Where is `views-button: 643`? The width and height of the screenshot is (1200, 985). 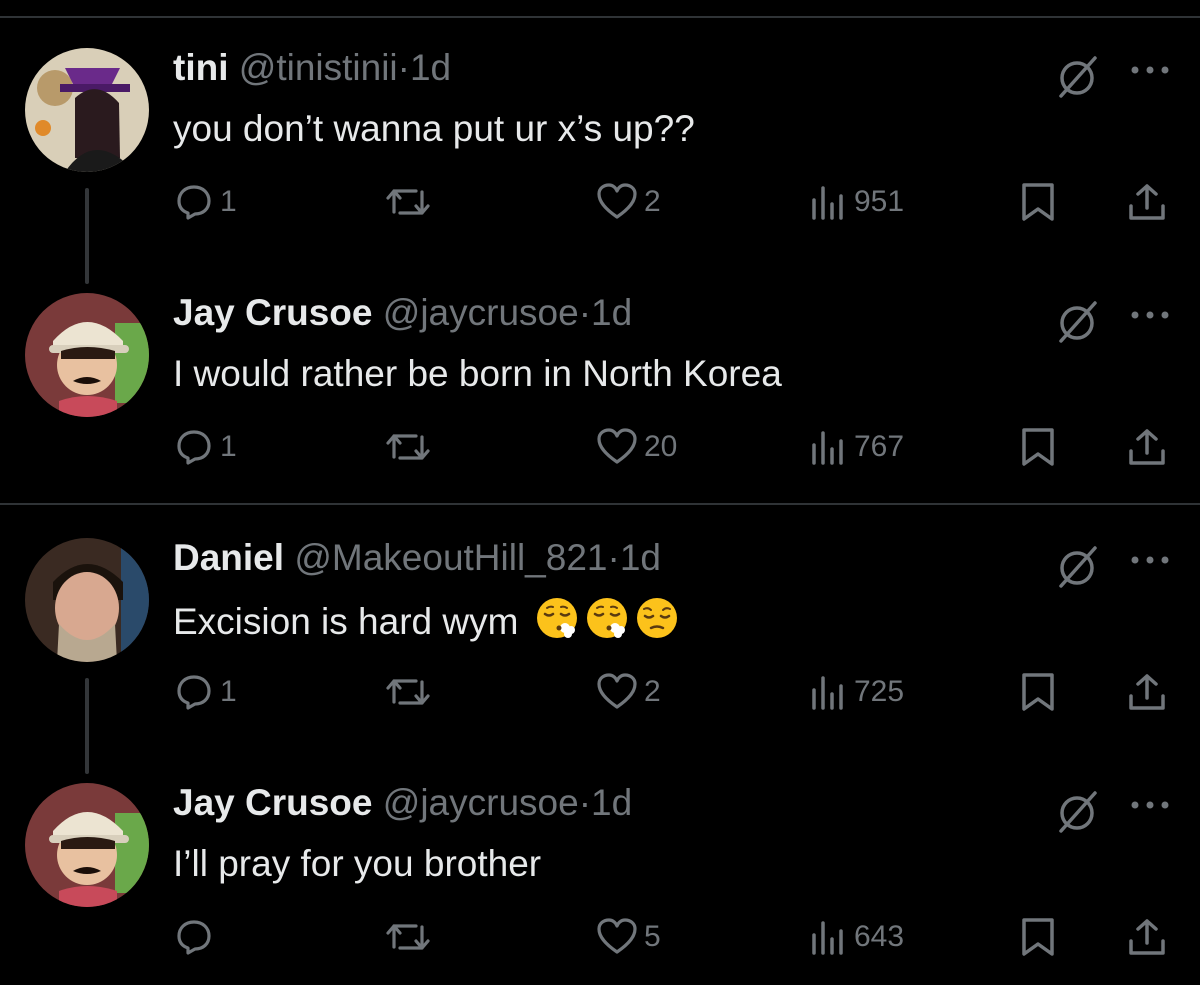
views-button: 643 is located at coordinates (856, 937).